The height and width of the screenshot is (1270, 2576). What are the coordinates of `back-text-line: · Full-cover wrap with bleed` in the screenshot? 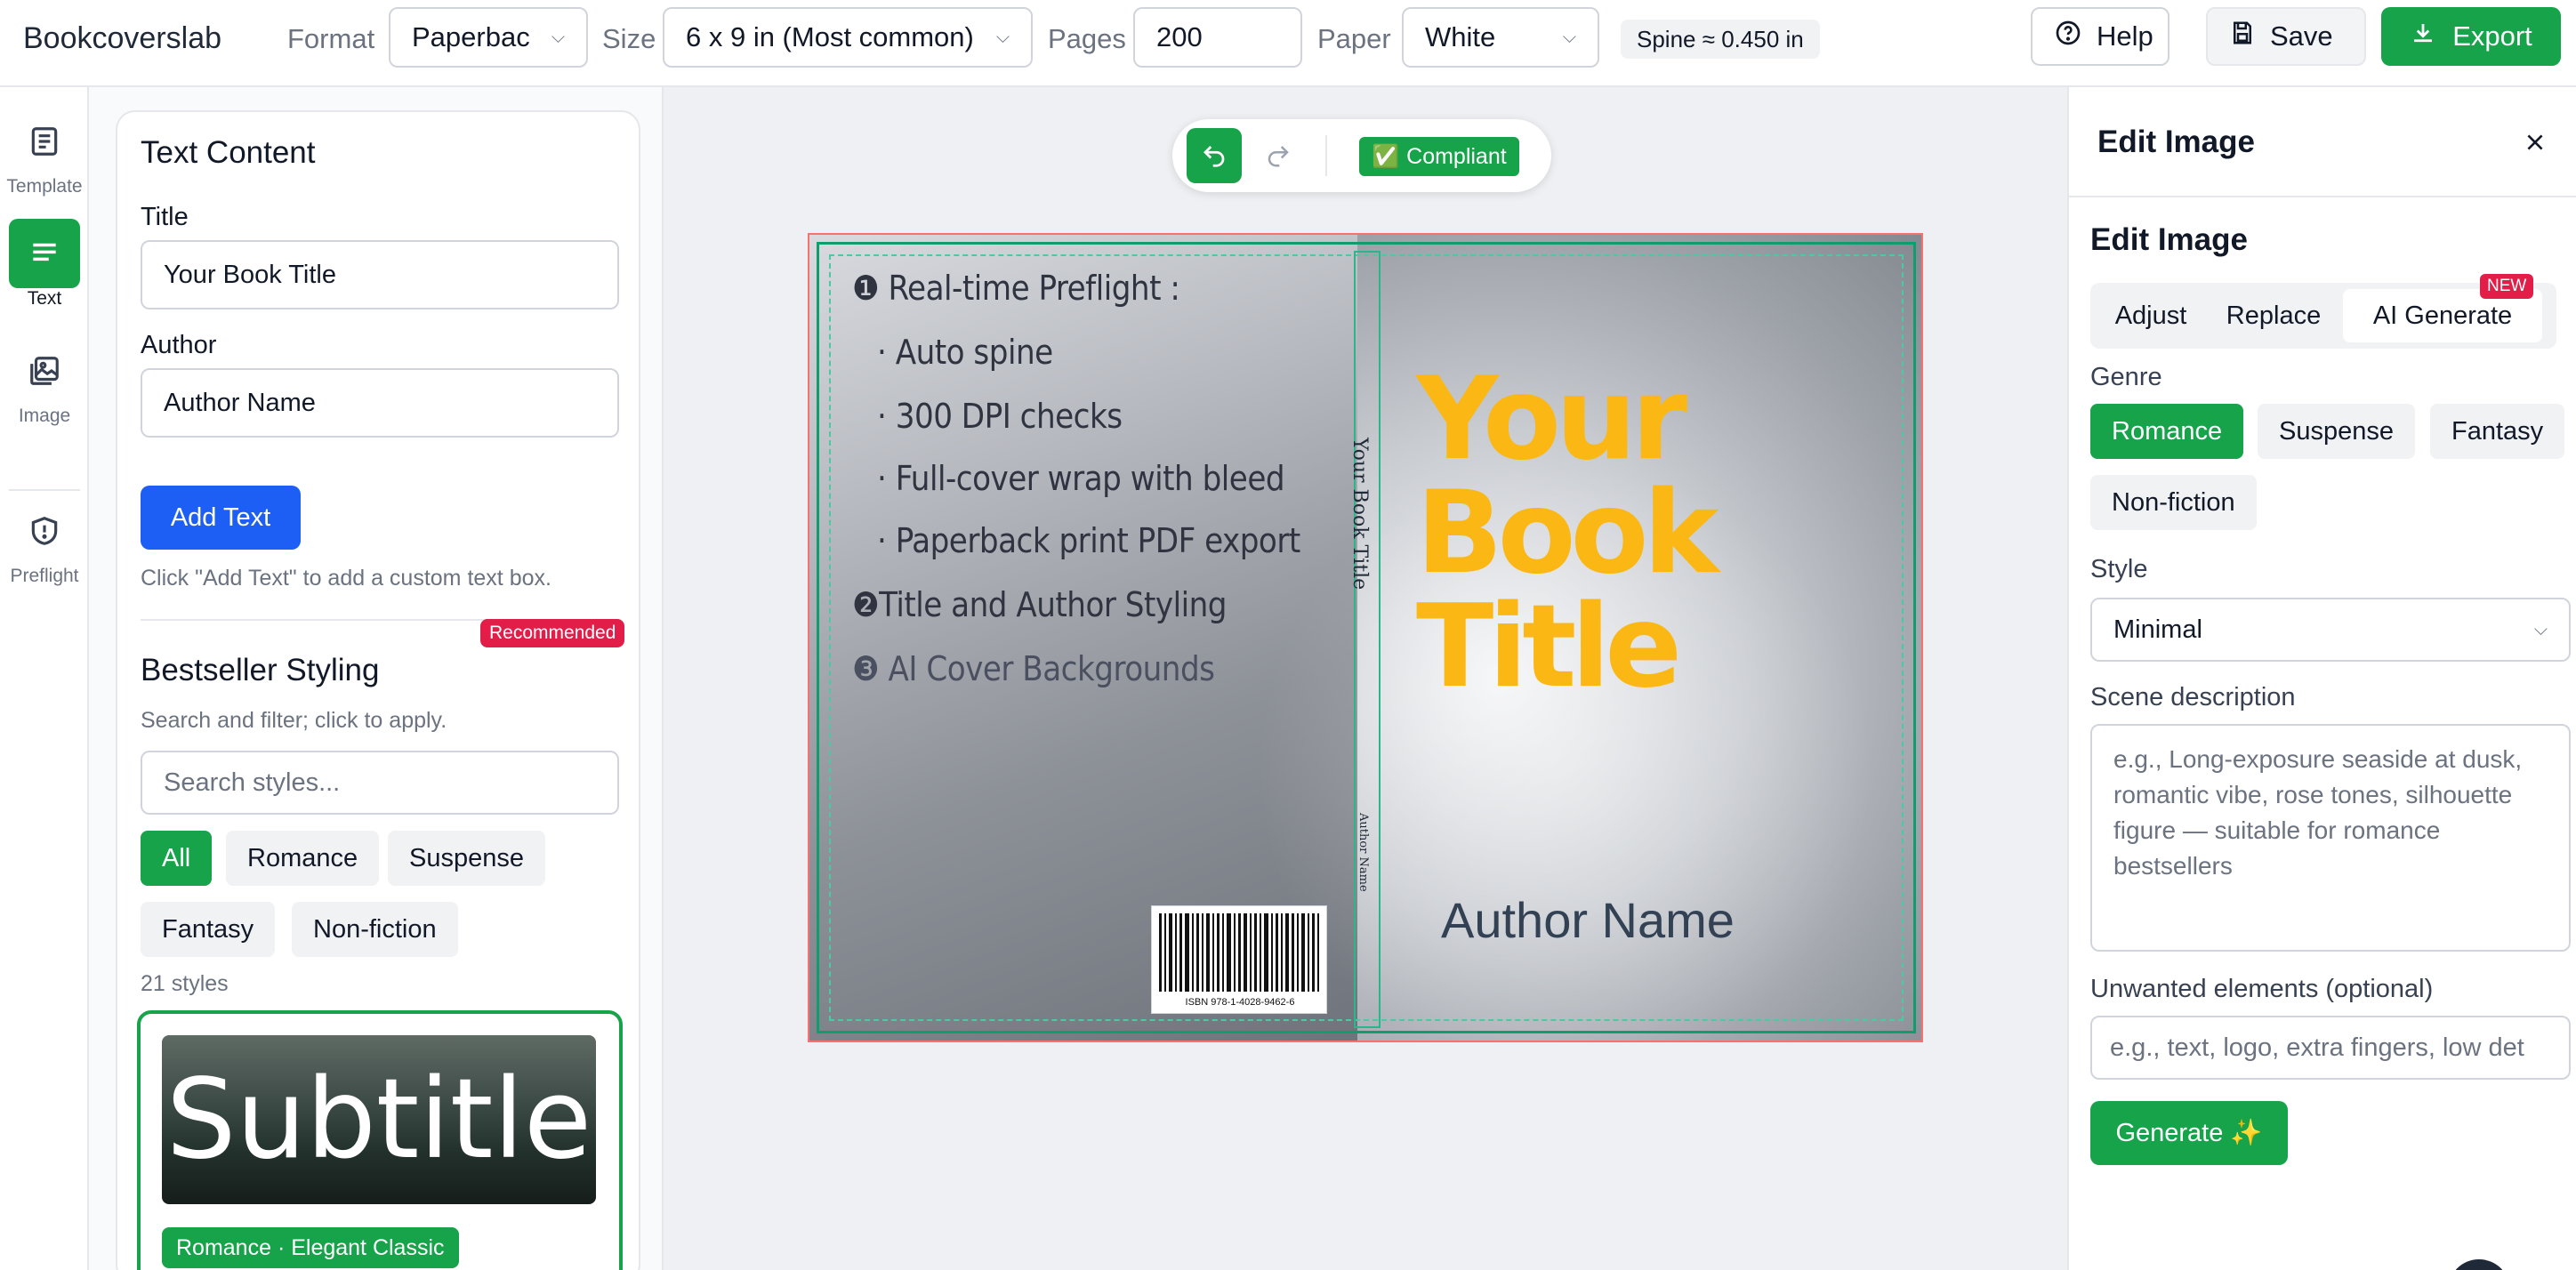 It's located at (1081, 478).